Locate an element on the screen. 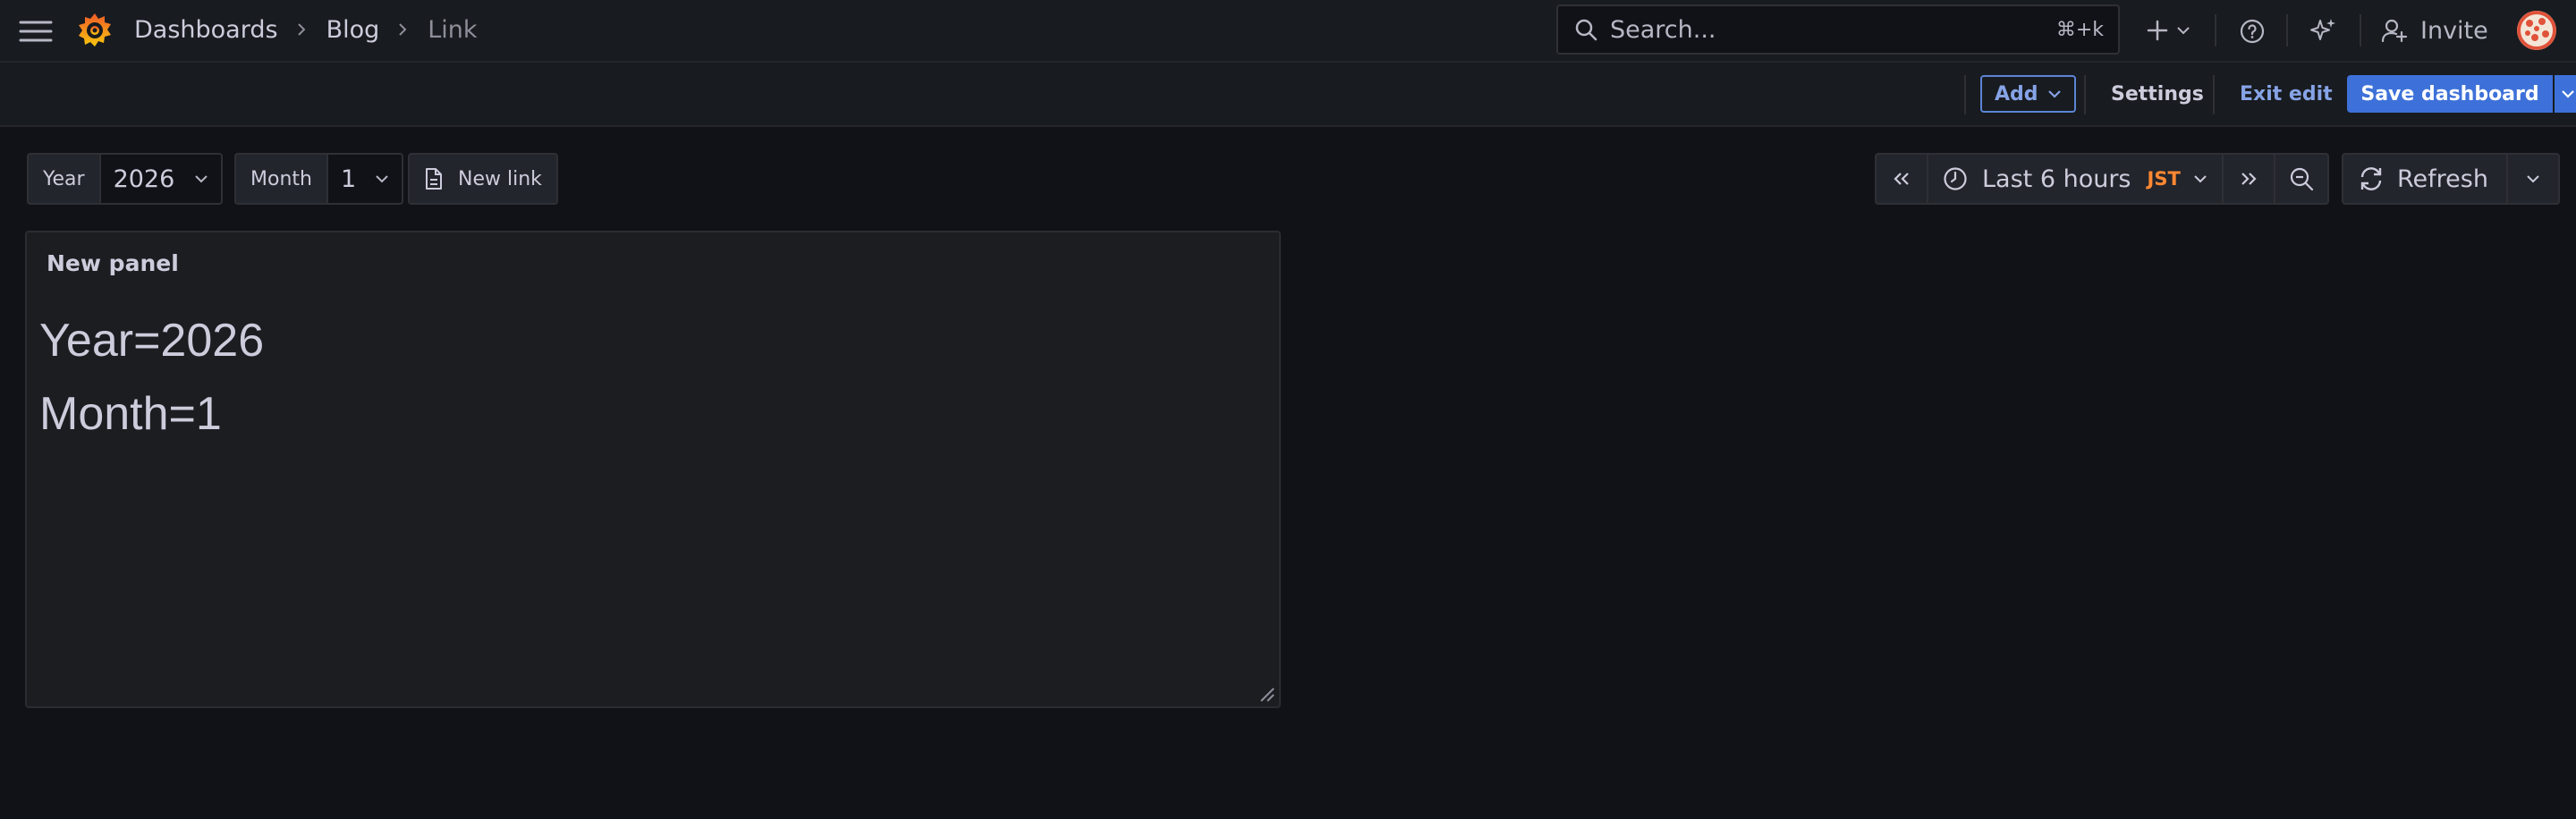  add-button: Add is located at coordinates (2028, 94).